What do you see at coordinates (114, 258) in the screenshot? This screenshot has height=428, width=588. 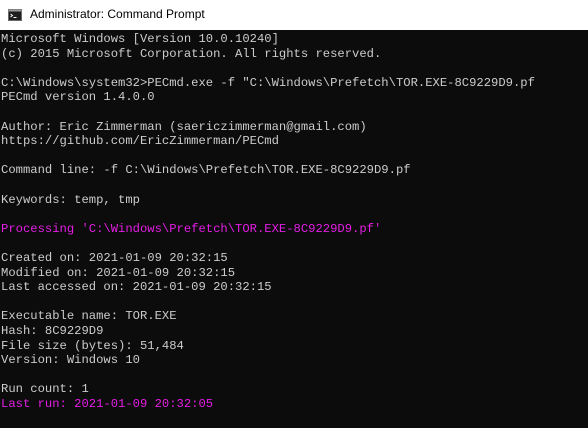 I see `console-line: Created on: 2021-01-09 20:32:15` at bounding box center [114, 258].